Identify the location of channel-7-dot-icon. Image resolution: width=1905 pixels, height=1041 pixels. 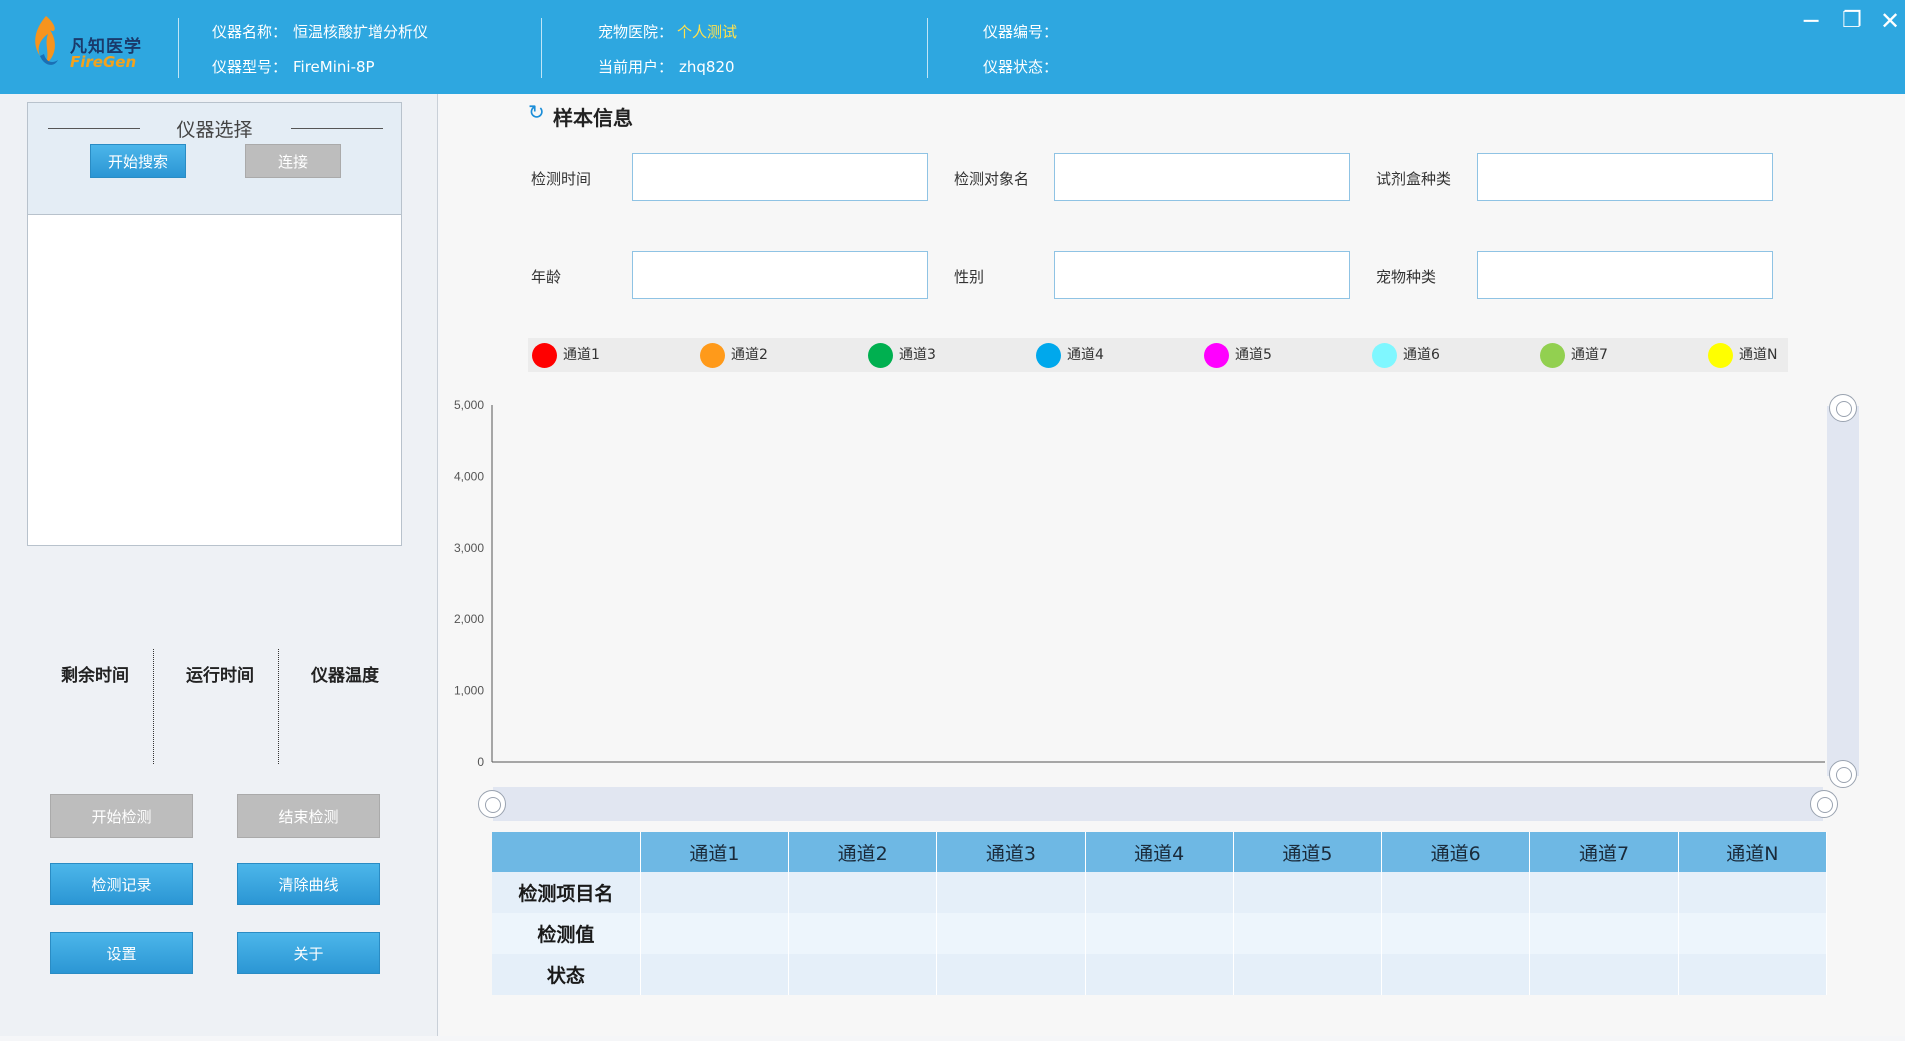
(1552, 355).